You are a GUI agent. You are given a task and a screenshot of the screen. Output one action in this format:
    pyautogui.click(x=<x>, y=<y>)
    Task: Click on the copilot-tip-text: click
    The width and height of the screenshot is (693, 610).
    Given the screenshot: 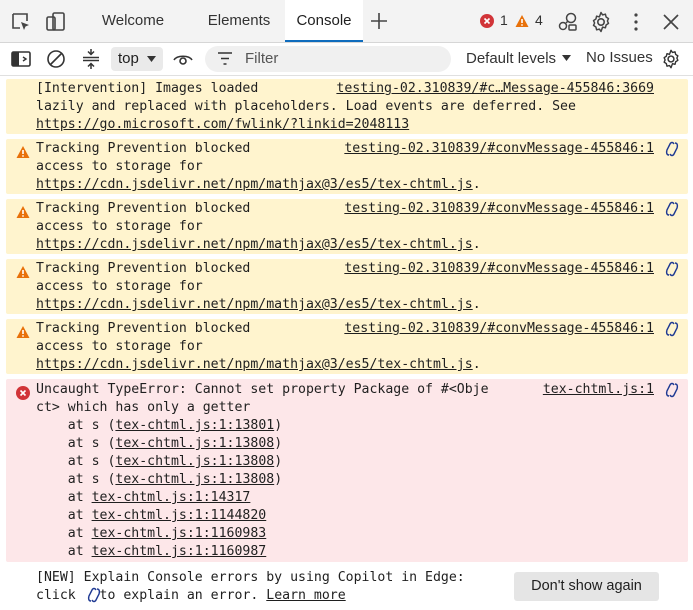 What is the action you would take?
    pyautogui.click(x=56, y=595)
    